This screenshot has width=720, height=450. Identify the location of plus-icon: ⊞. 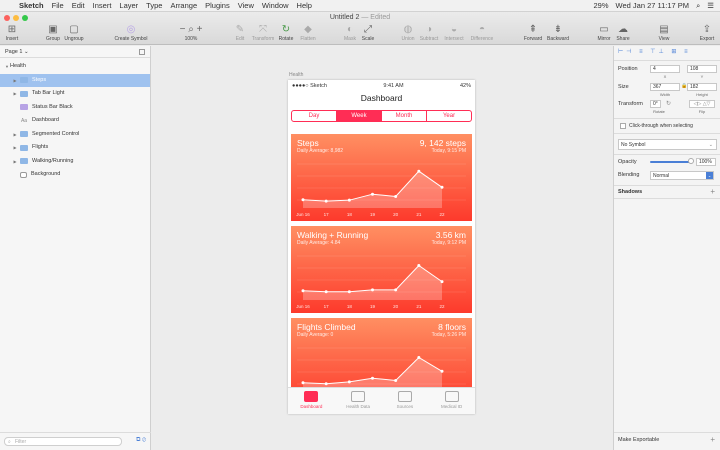
(12, 29).